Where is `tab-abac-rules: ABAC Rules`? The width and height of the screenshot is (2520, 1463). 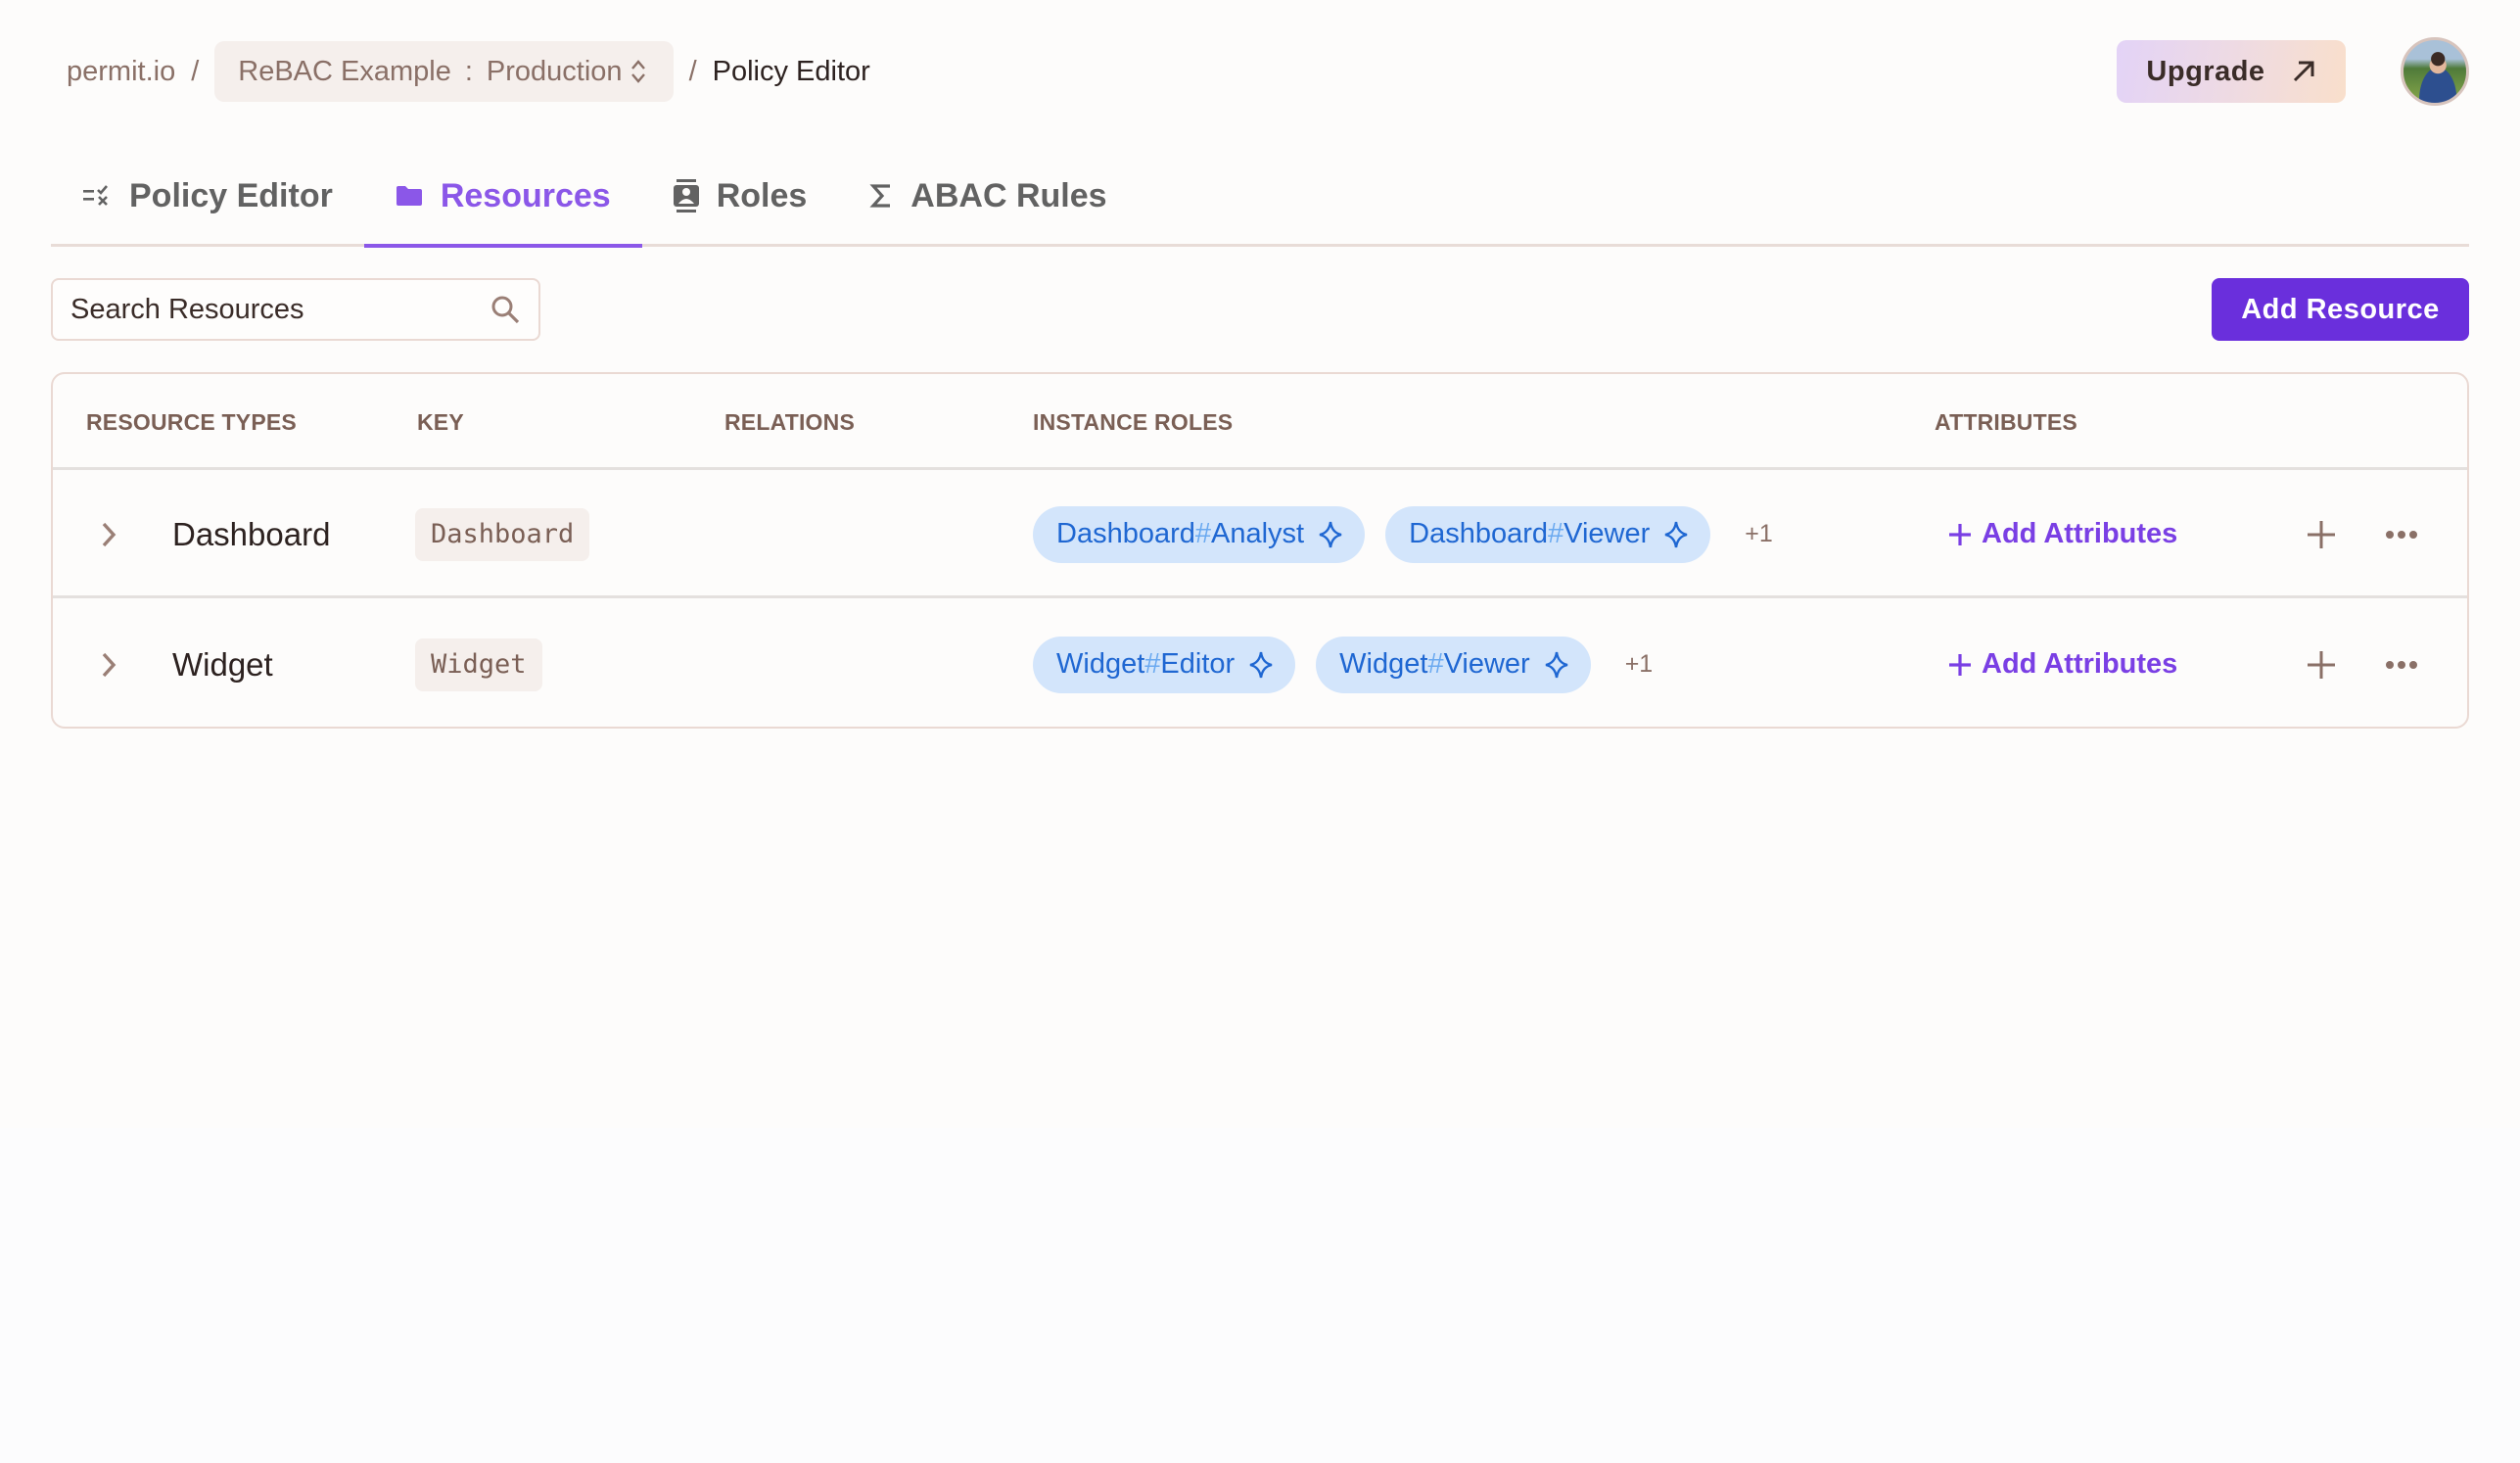
tab-abac-rules: ABAC Rules is located at coordinates (988, 196).